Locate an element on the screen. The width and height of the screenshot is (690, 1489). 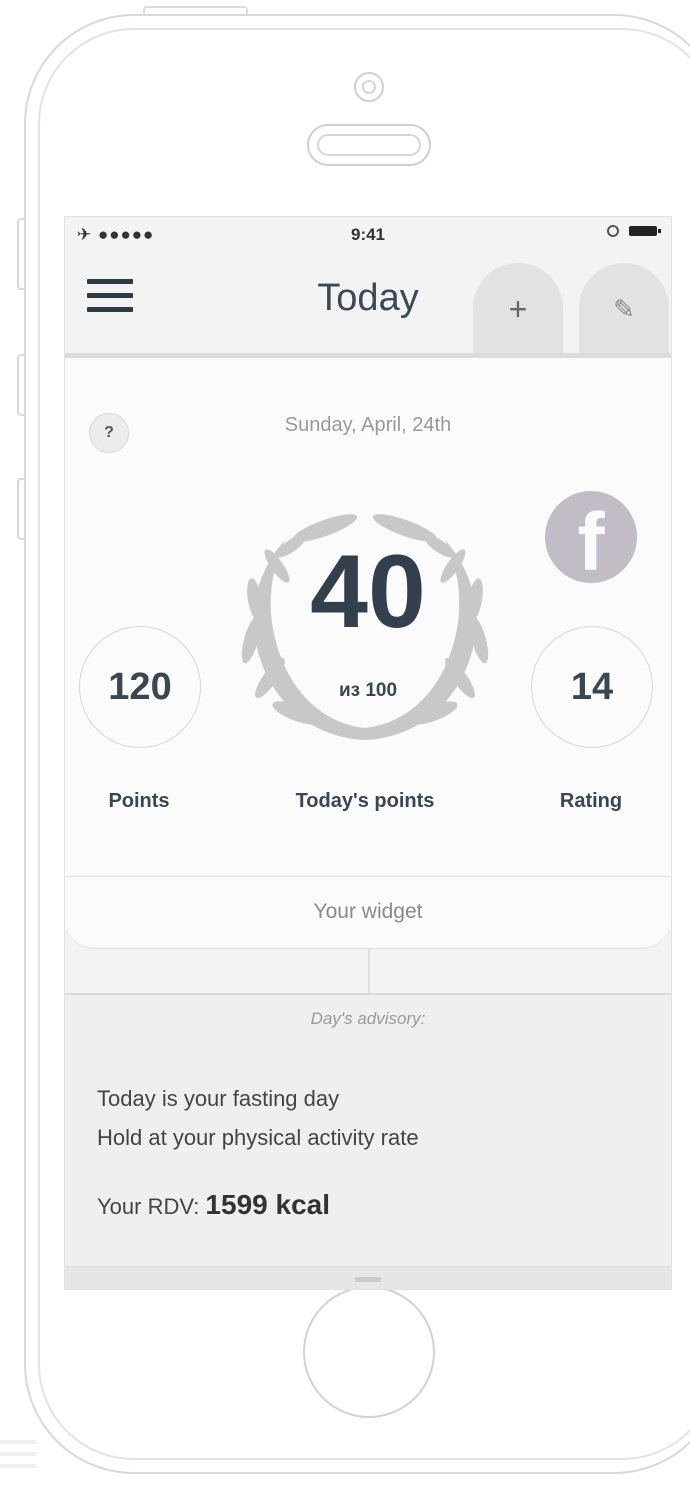
advisory-line: Today is your fasting day is located at coordinates (218, 1098).